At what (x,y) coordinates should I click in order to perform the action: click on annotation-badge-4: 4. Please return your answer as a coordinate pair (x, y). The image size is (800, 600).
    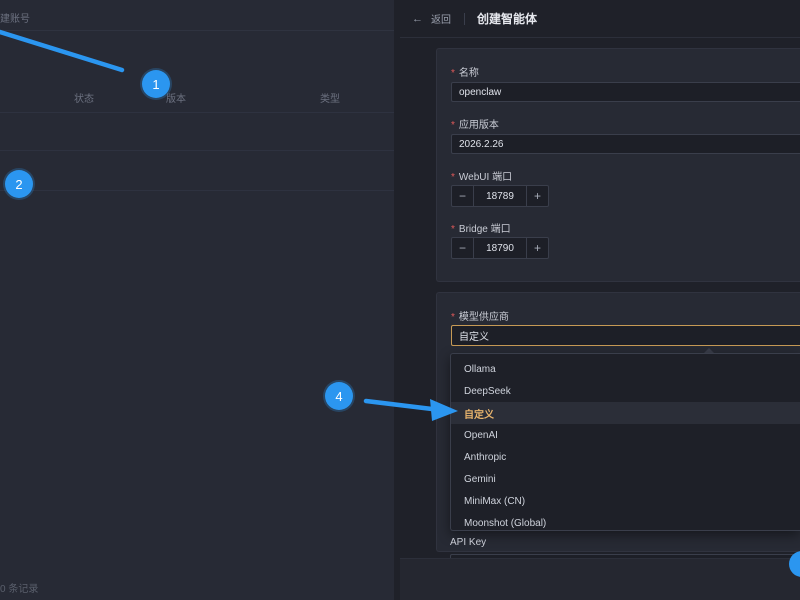
    Looking at the image, I should click on (339, 396).